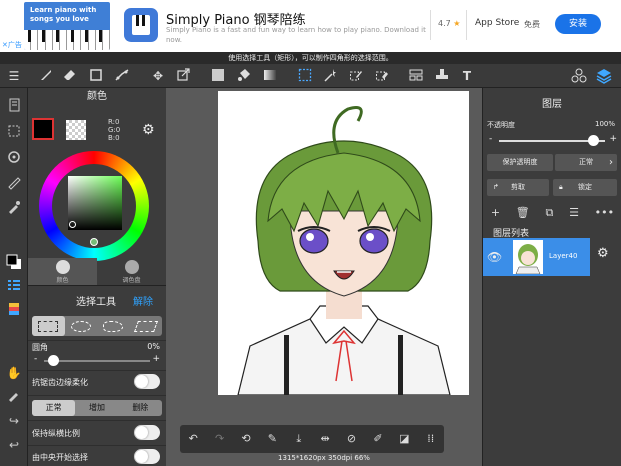 This screenshot has height=466, width=621. I want to click on more-options-icon: •••, so click(604, 216).